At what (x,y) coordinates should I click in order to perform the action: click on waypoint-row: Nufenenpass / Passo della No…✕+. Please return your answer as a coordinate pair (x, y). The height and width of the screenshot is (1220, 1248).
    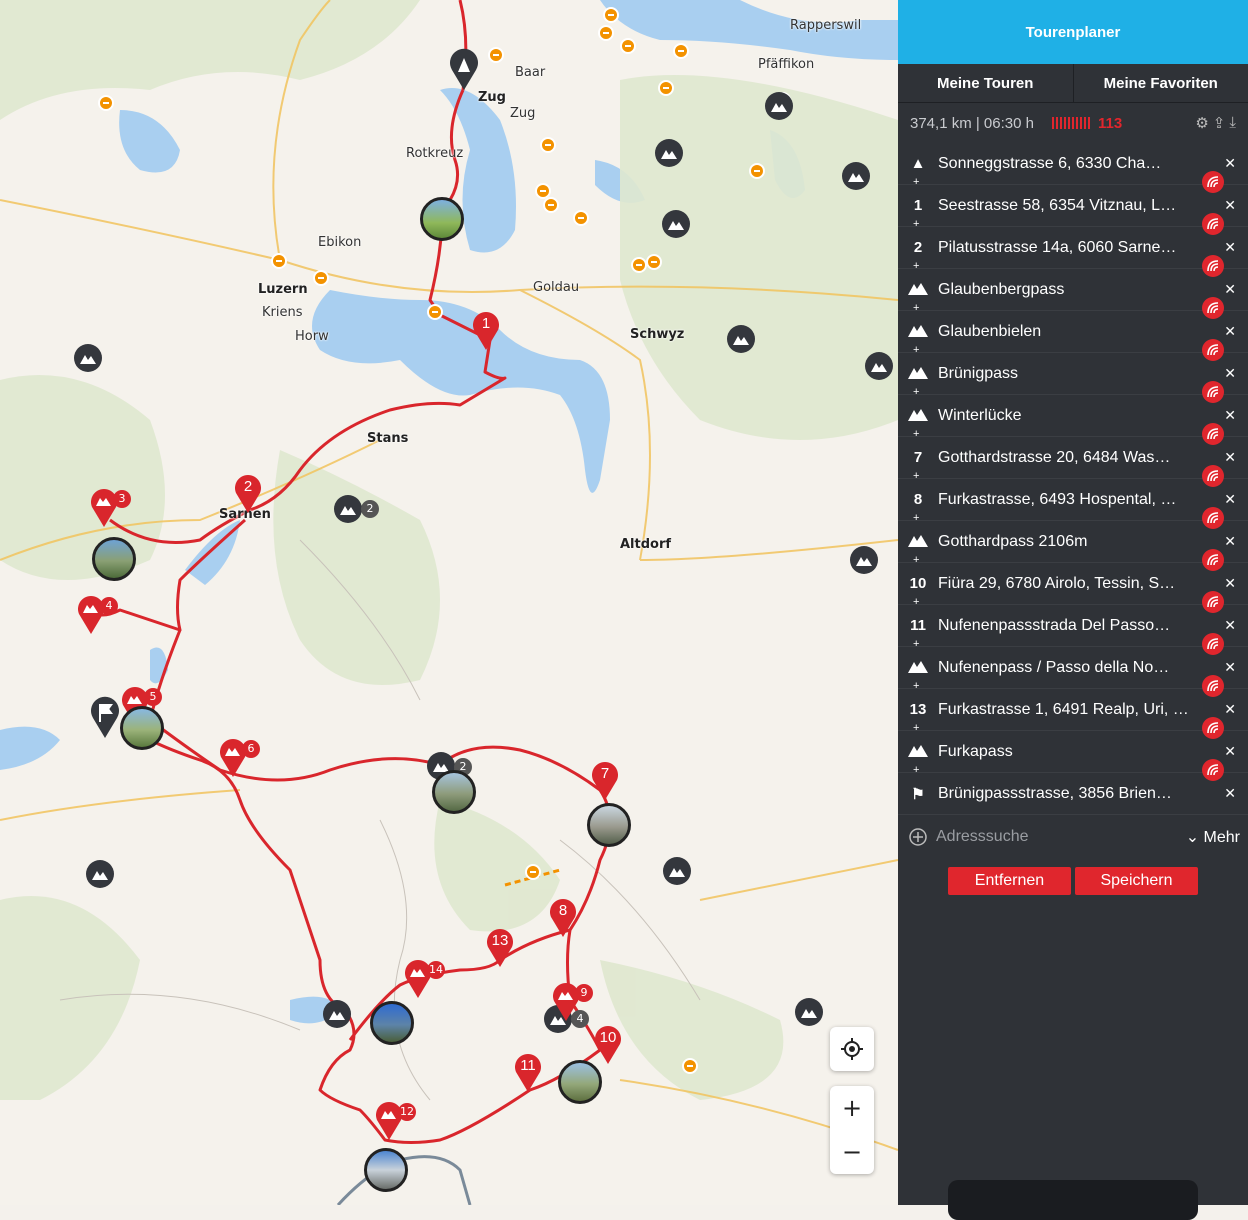
    Looking at the image, I should click on (1073, 668).